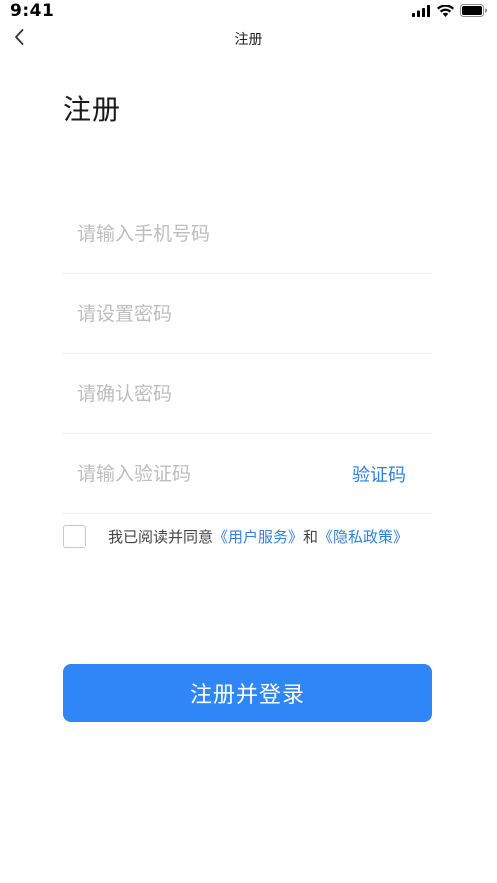 The height and width of the screenshot is (883, 497). What do you see at coordinates (212, 474) in the screenshot?
I see `verification-code-input` at bounding box center [212, 474].